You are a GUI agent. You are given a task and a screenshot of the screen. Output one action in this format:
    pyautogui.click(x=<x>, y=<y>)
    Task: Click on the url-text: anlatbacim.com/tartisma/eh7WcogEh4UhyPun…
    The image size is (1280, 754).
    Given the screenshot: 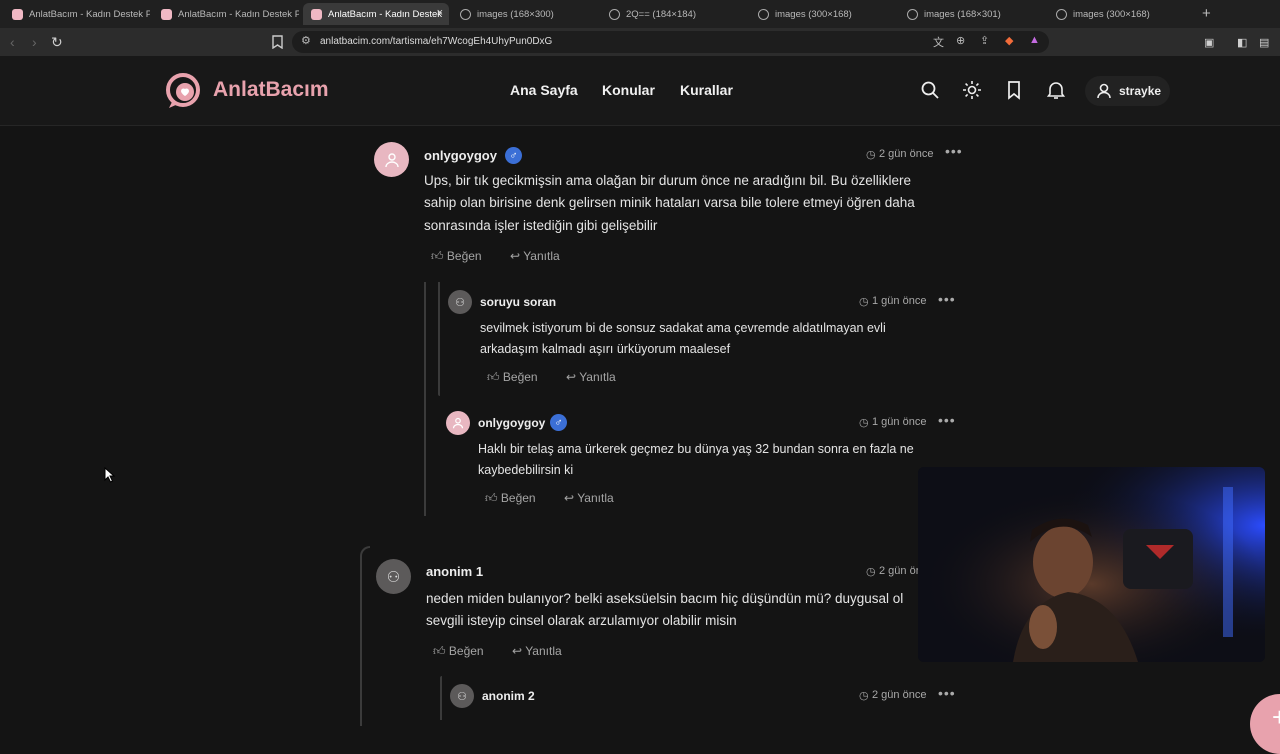 What is the action you would take?
    pyautogui.click(x=436, y=41)
    